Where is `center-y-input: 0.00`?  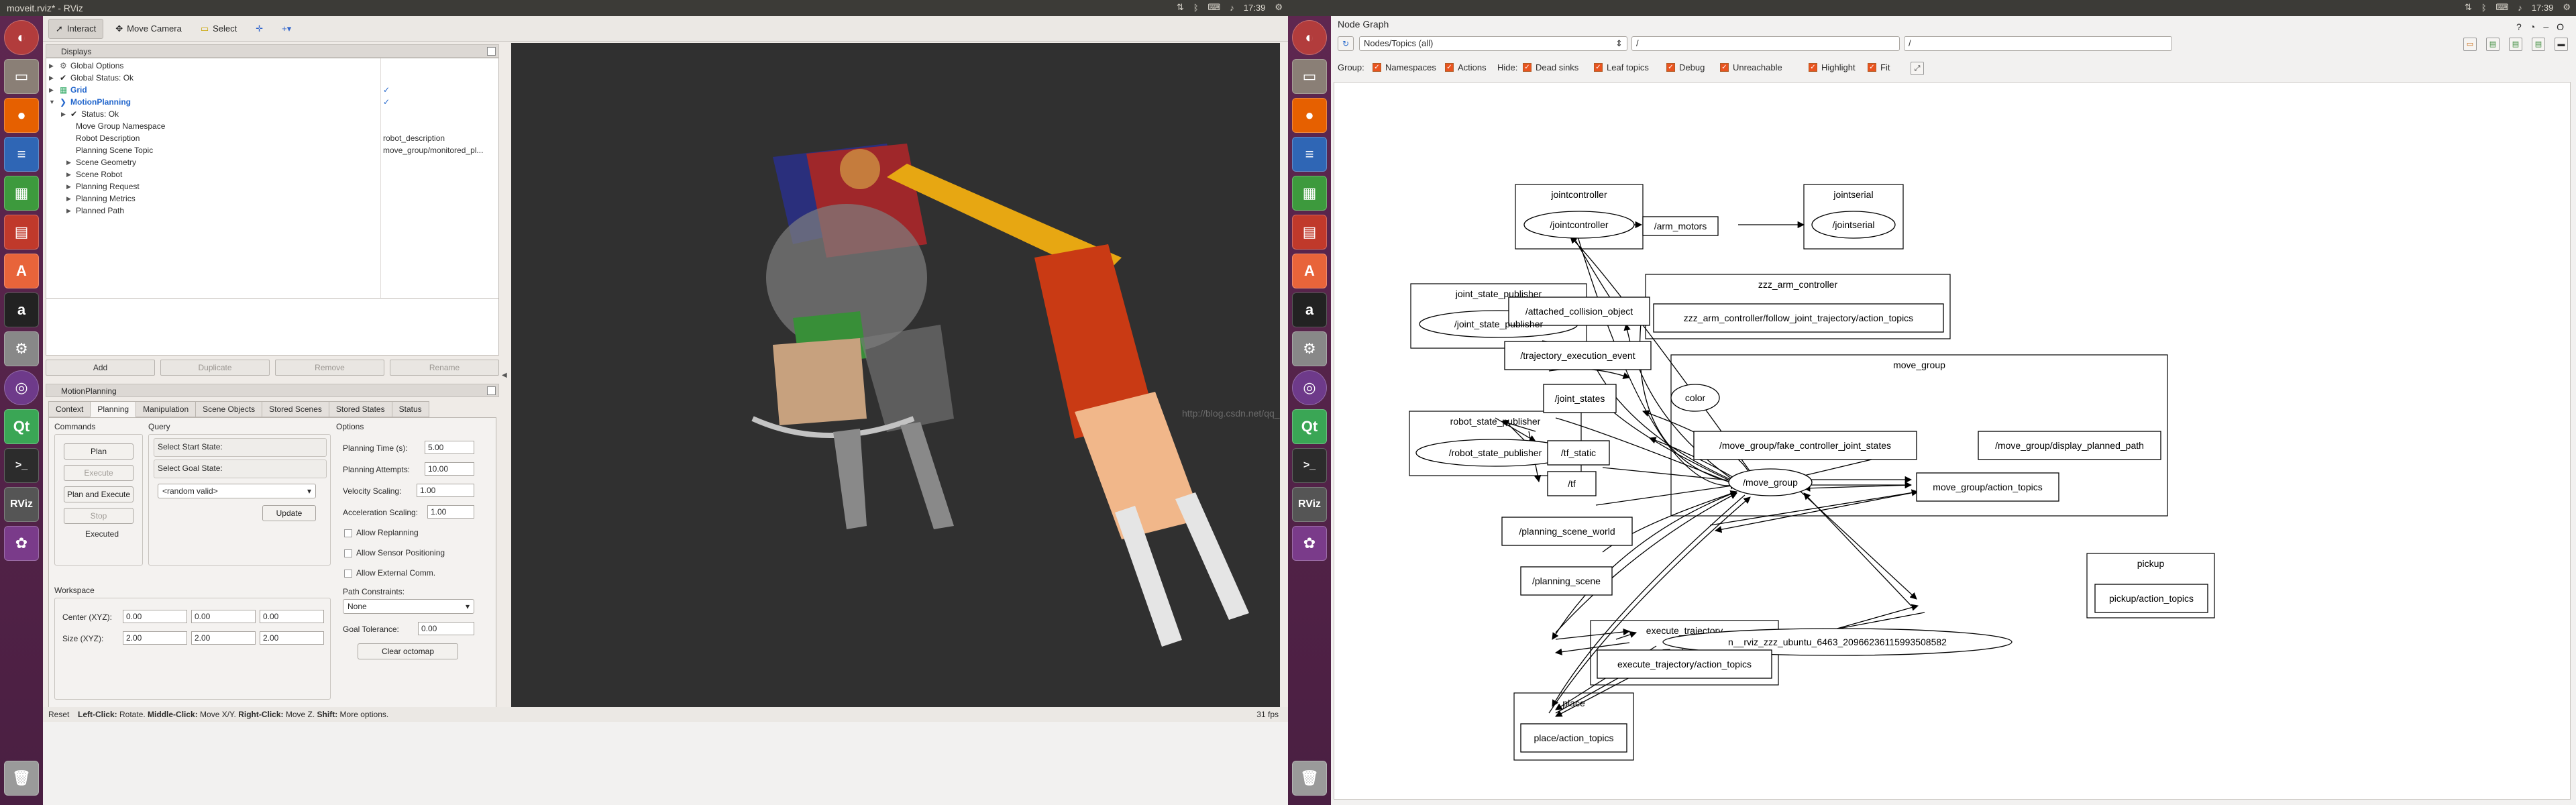 center-y-input: 0.00 is located at coordinates (223, 616).